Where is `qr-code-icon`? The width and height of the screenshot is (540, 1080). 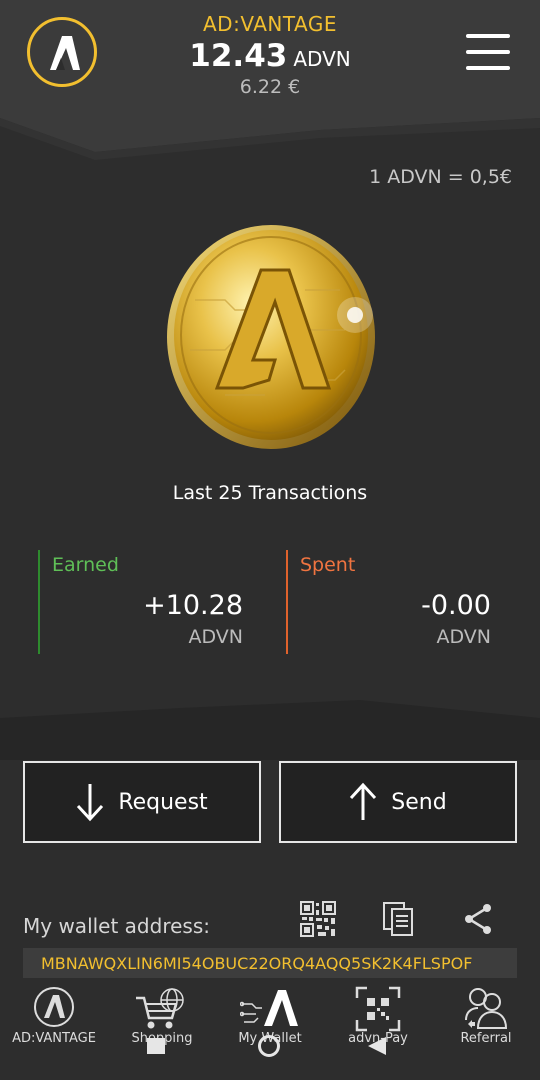
qr-code-icon is located at coordinates (318, 919).